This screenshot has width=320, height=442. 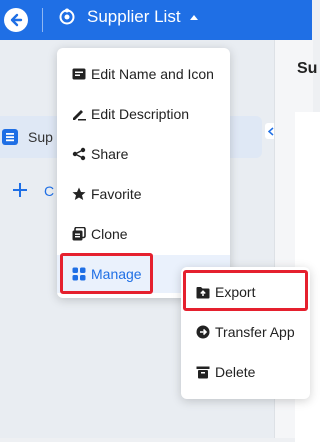 I want to click on menu-item-edit-description: Edit Description, so click(x=143, y=114).